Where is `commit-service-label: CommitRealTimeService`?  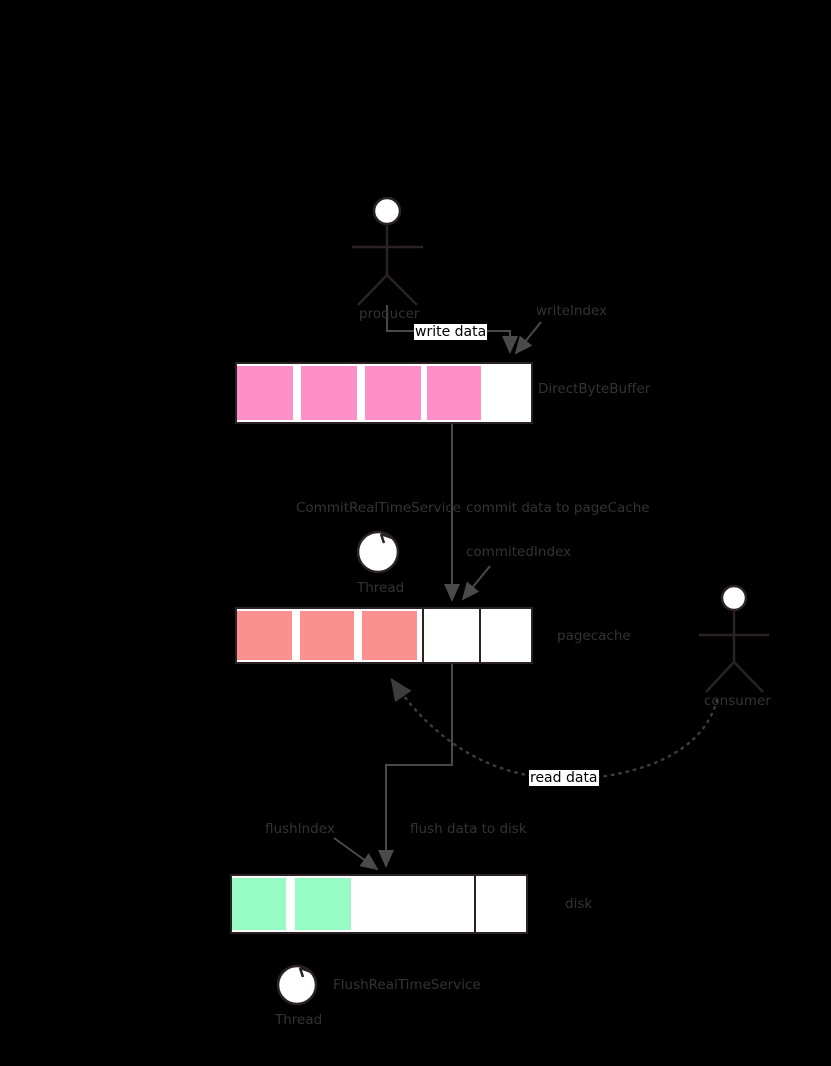 commit-service-label: CommitRealTimeService is located at coordinates (379, 508).